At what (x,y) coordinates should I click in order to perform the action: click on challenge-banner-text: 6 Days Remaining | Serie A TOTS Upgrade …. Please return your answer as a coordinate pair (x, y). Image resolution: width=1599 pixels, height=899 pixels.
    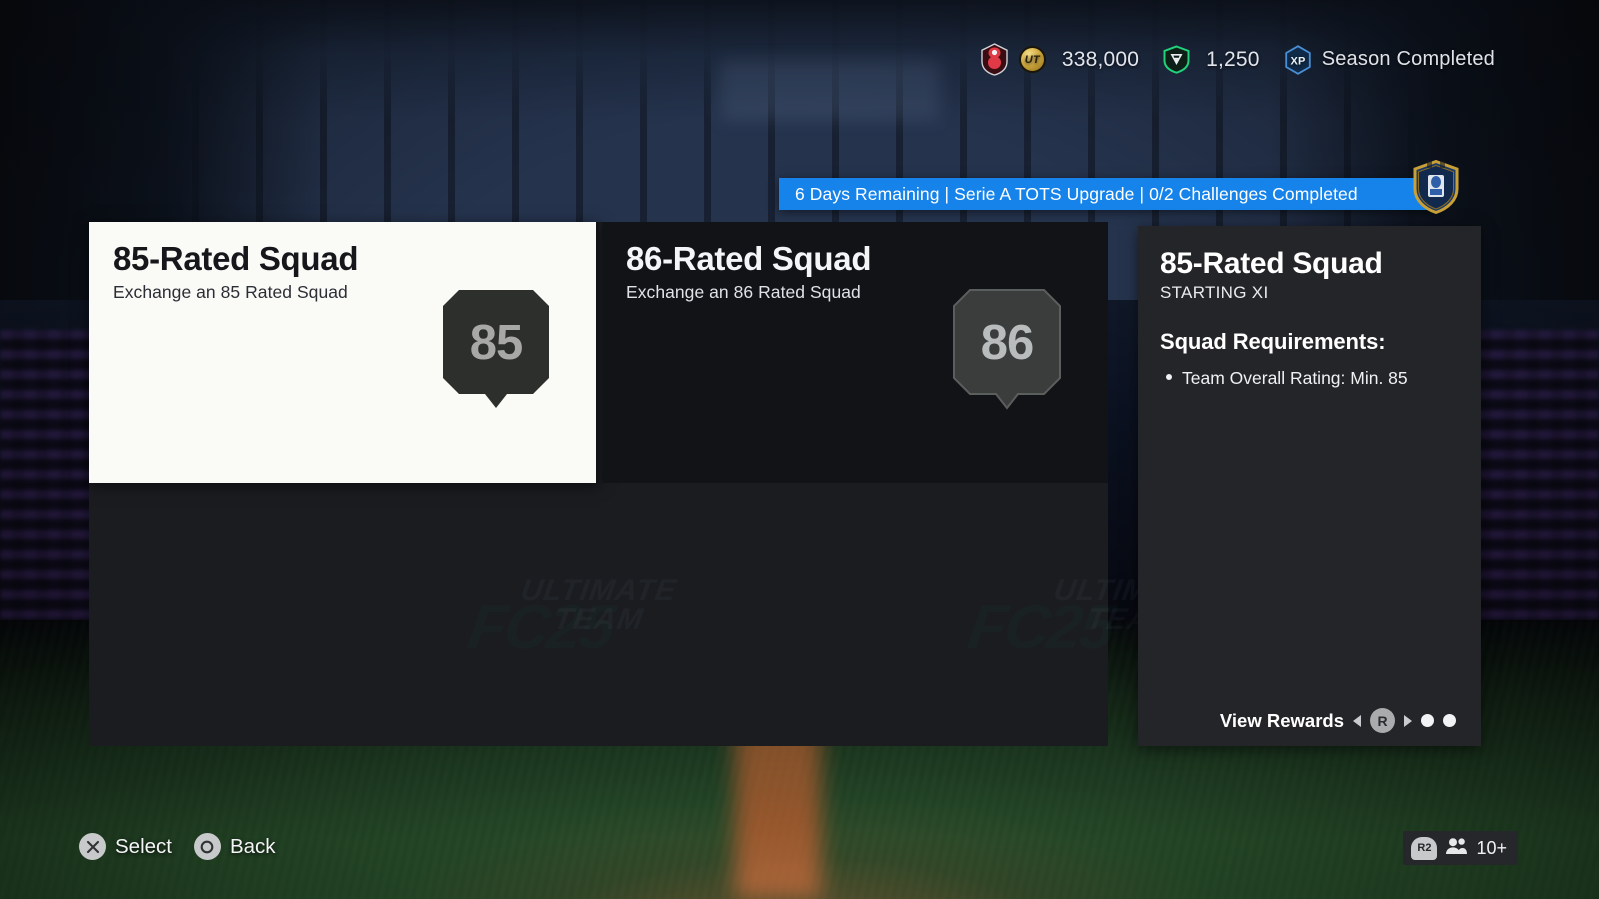
    Looking at the image, I should click on (1076, 193).